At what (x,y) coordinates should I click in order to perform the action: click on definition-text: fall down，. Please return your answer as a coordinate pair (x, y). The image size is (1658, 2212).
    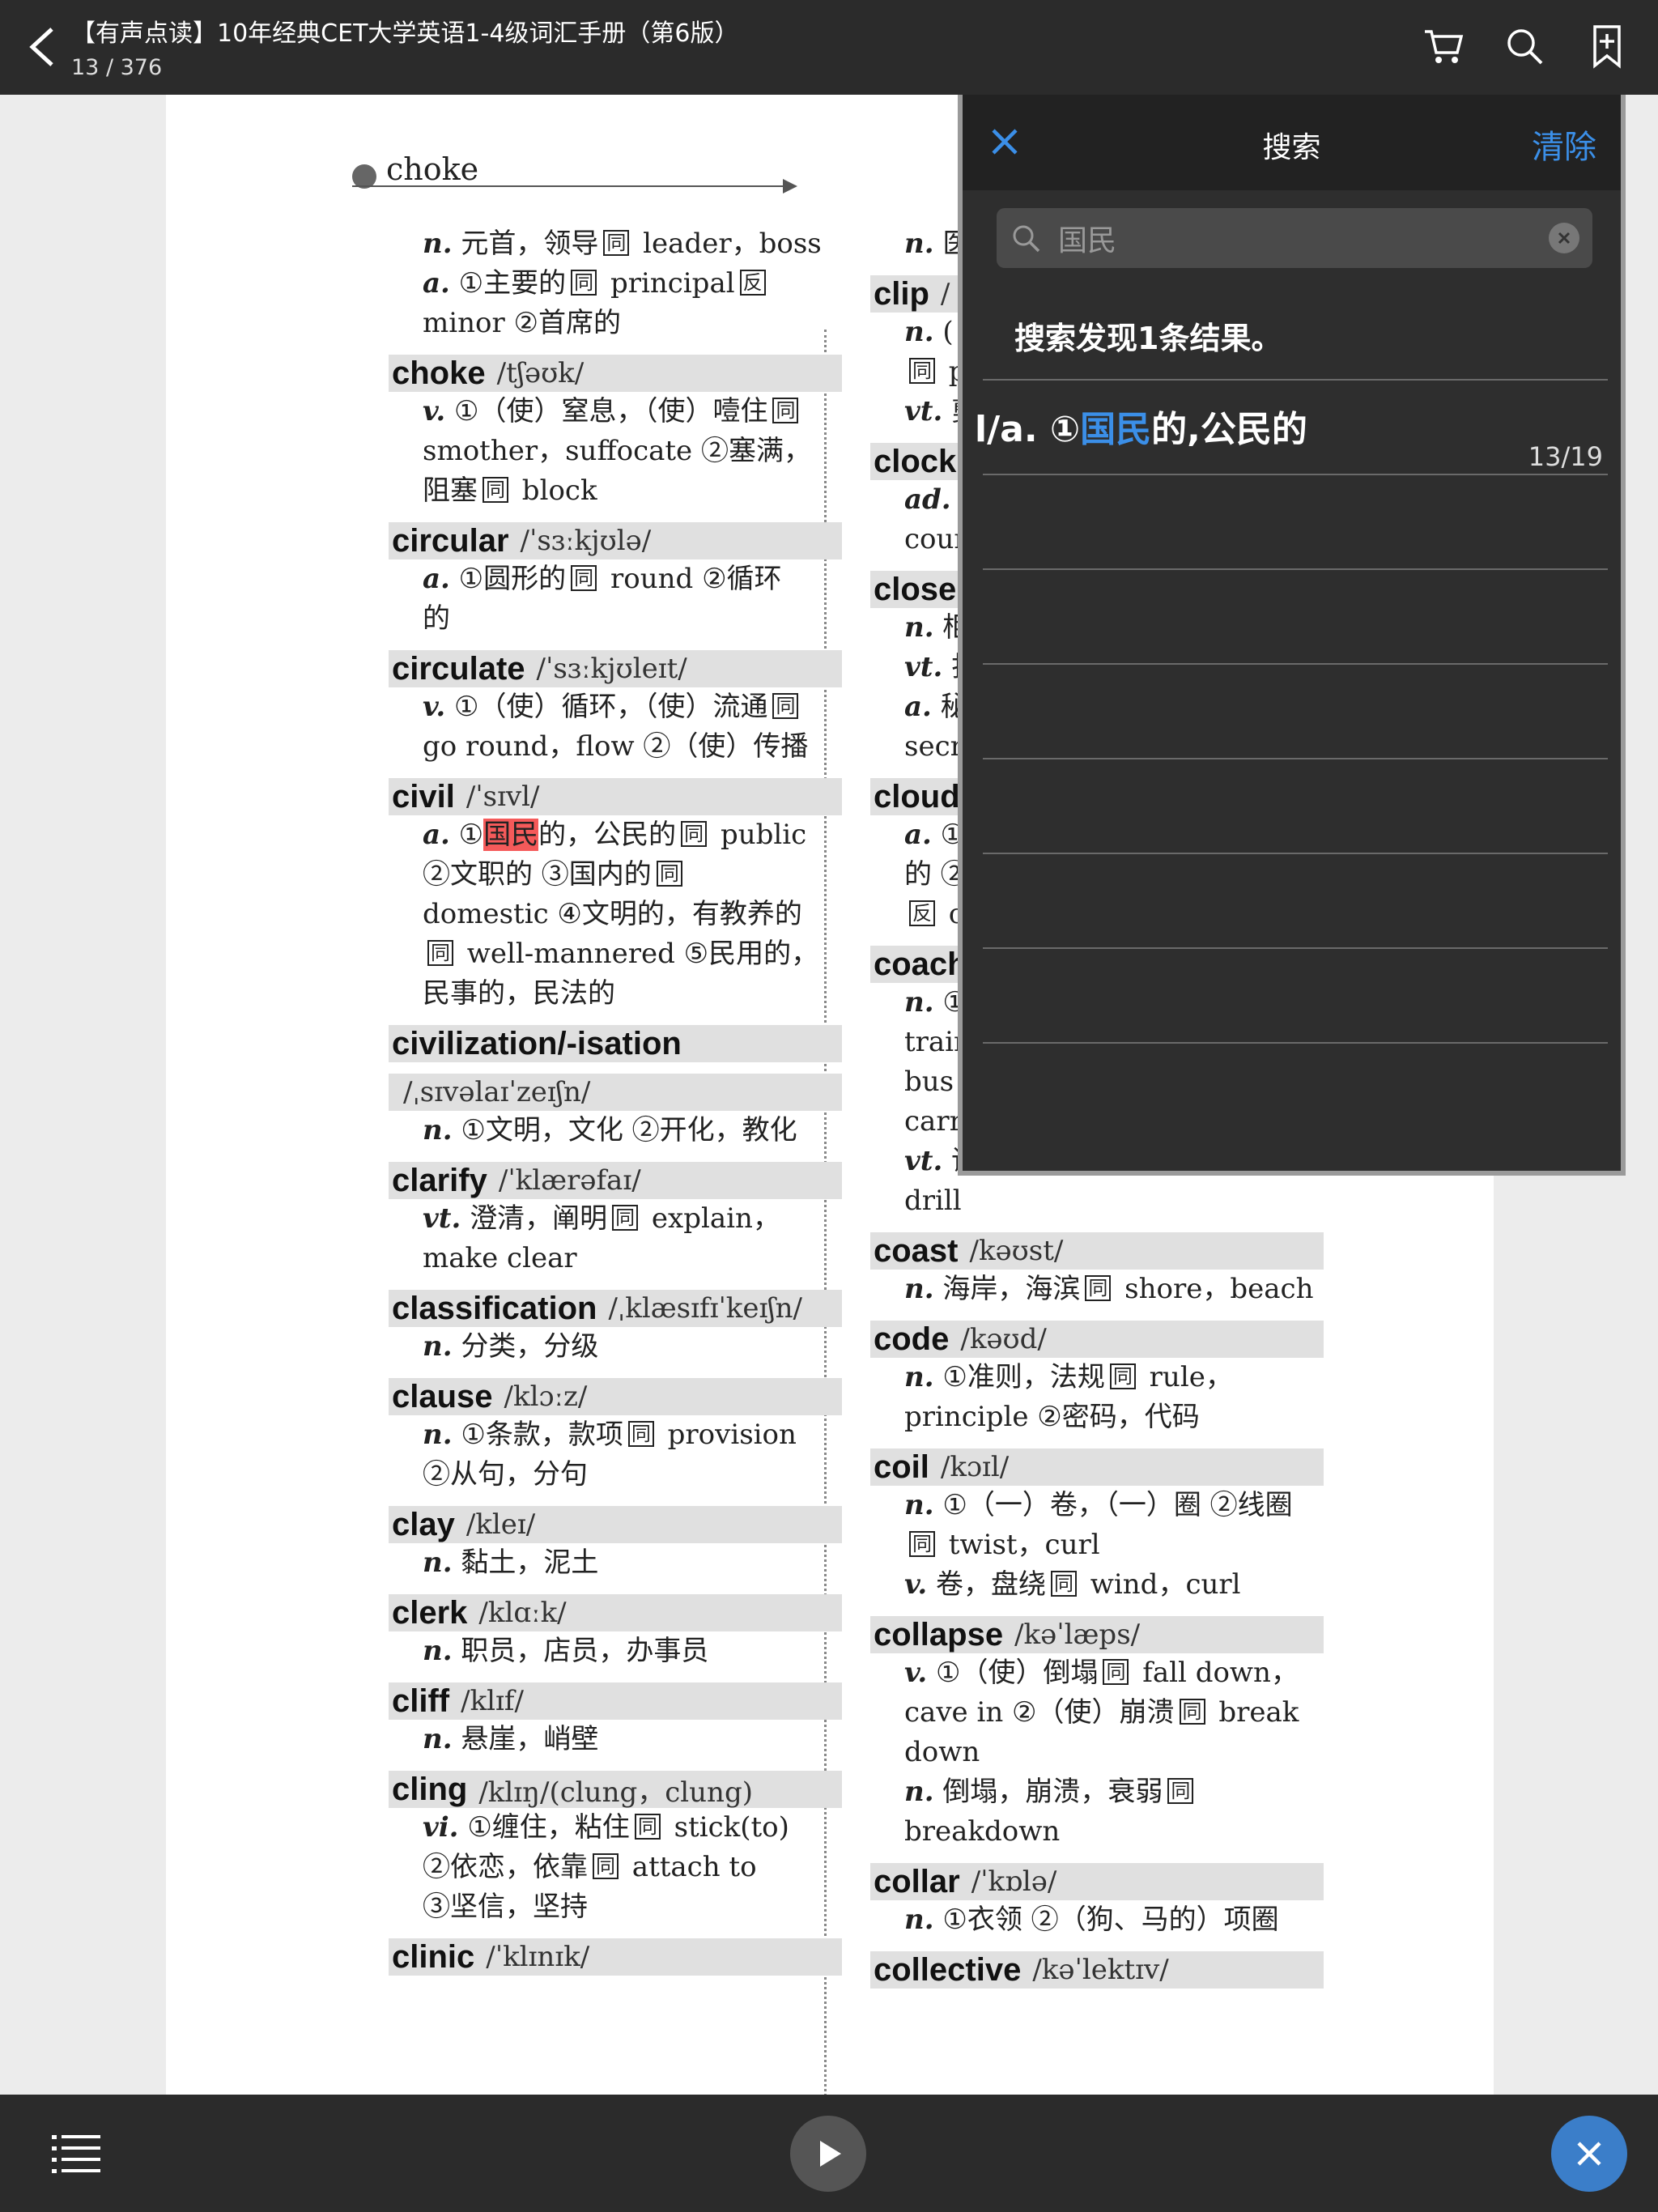
    Looking at the image, I should click on (1216, 1673).